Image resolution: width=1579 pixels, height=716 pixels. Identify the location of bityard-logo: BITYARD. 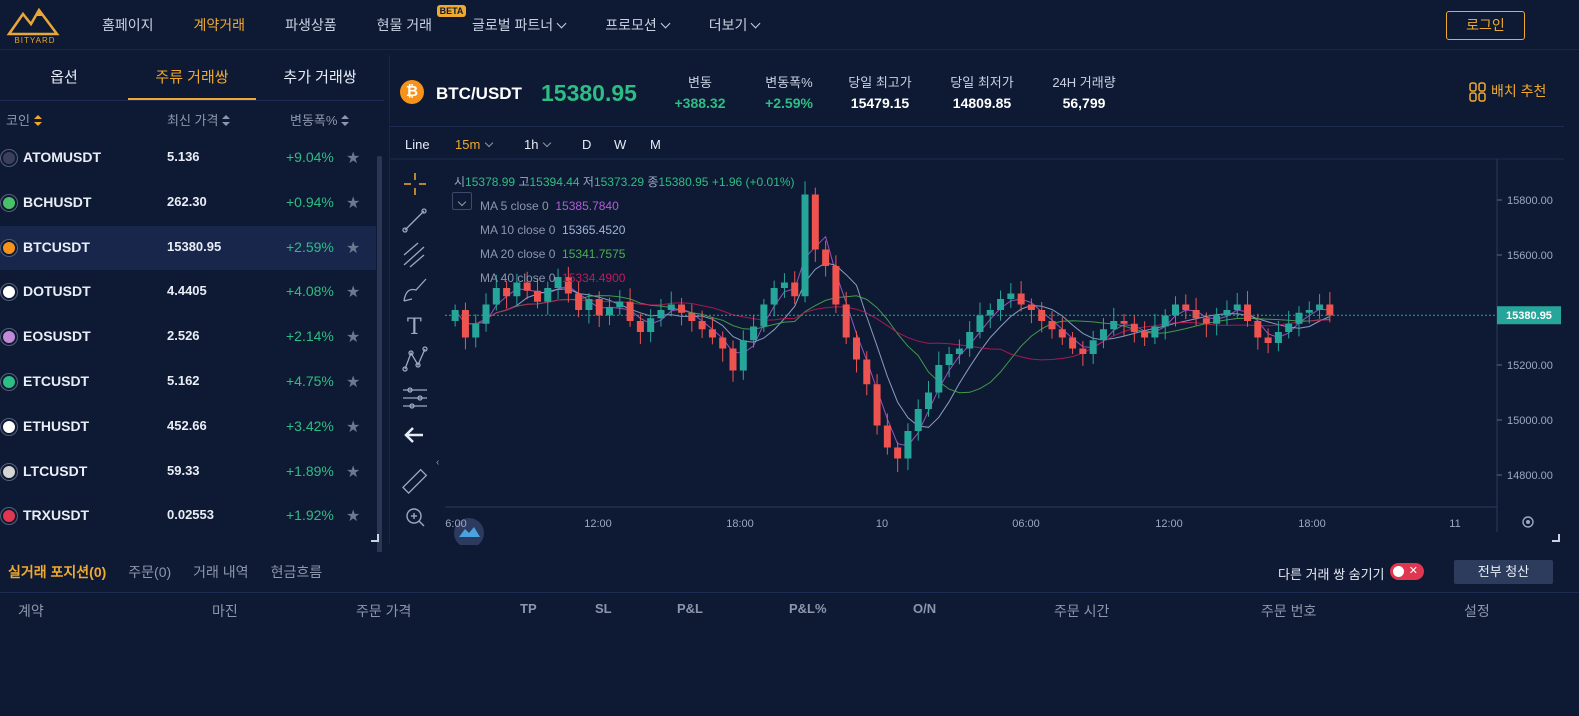
(33, 26).